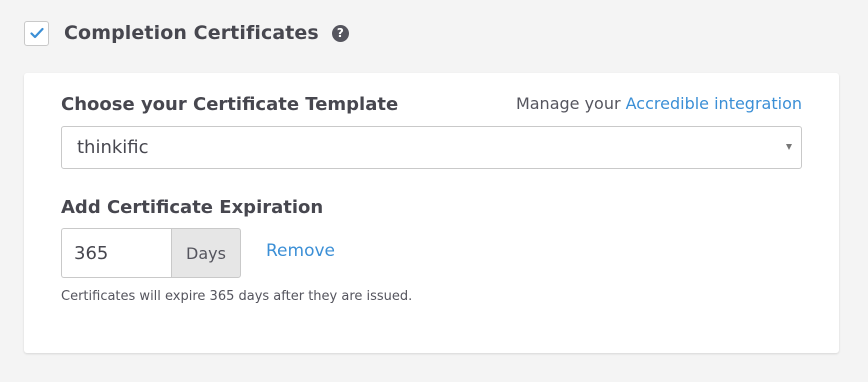 The image size is (868, 382). What do you see at coordinates (230, 104) in the screenshot?
I see `template-label: Choose your Certificate Template` at bounding box center [230, 104].